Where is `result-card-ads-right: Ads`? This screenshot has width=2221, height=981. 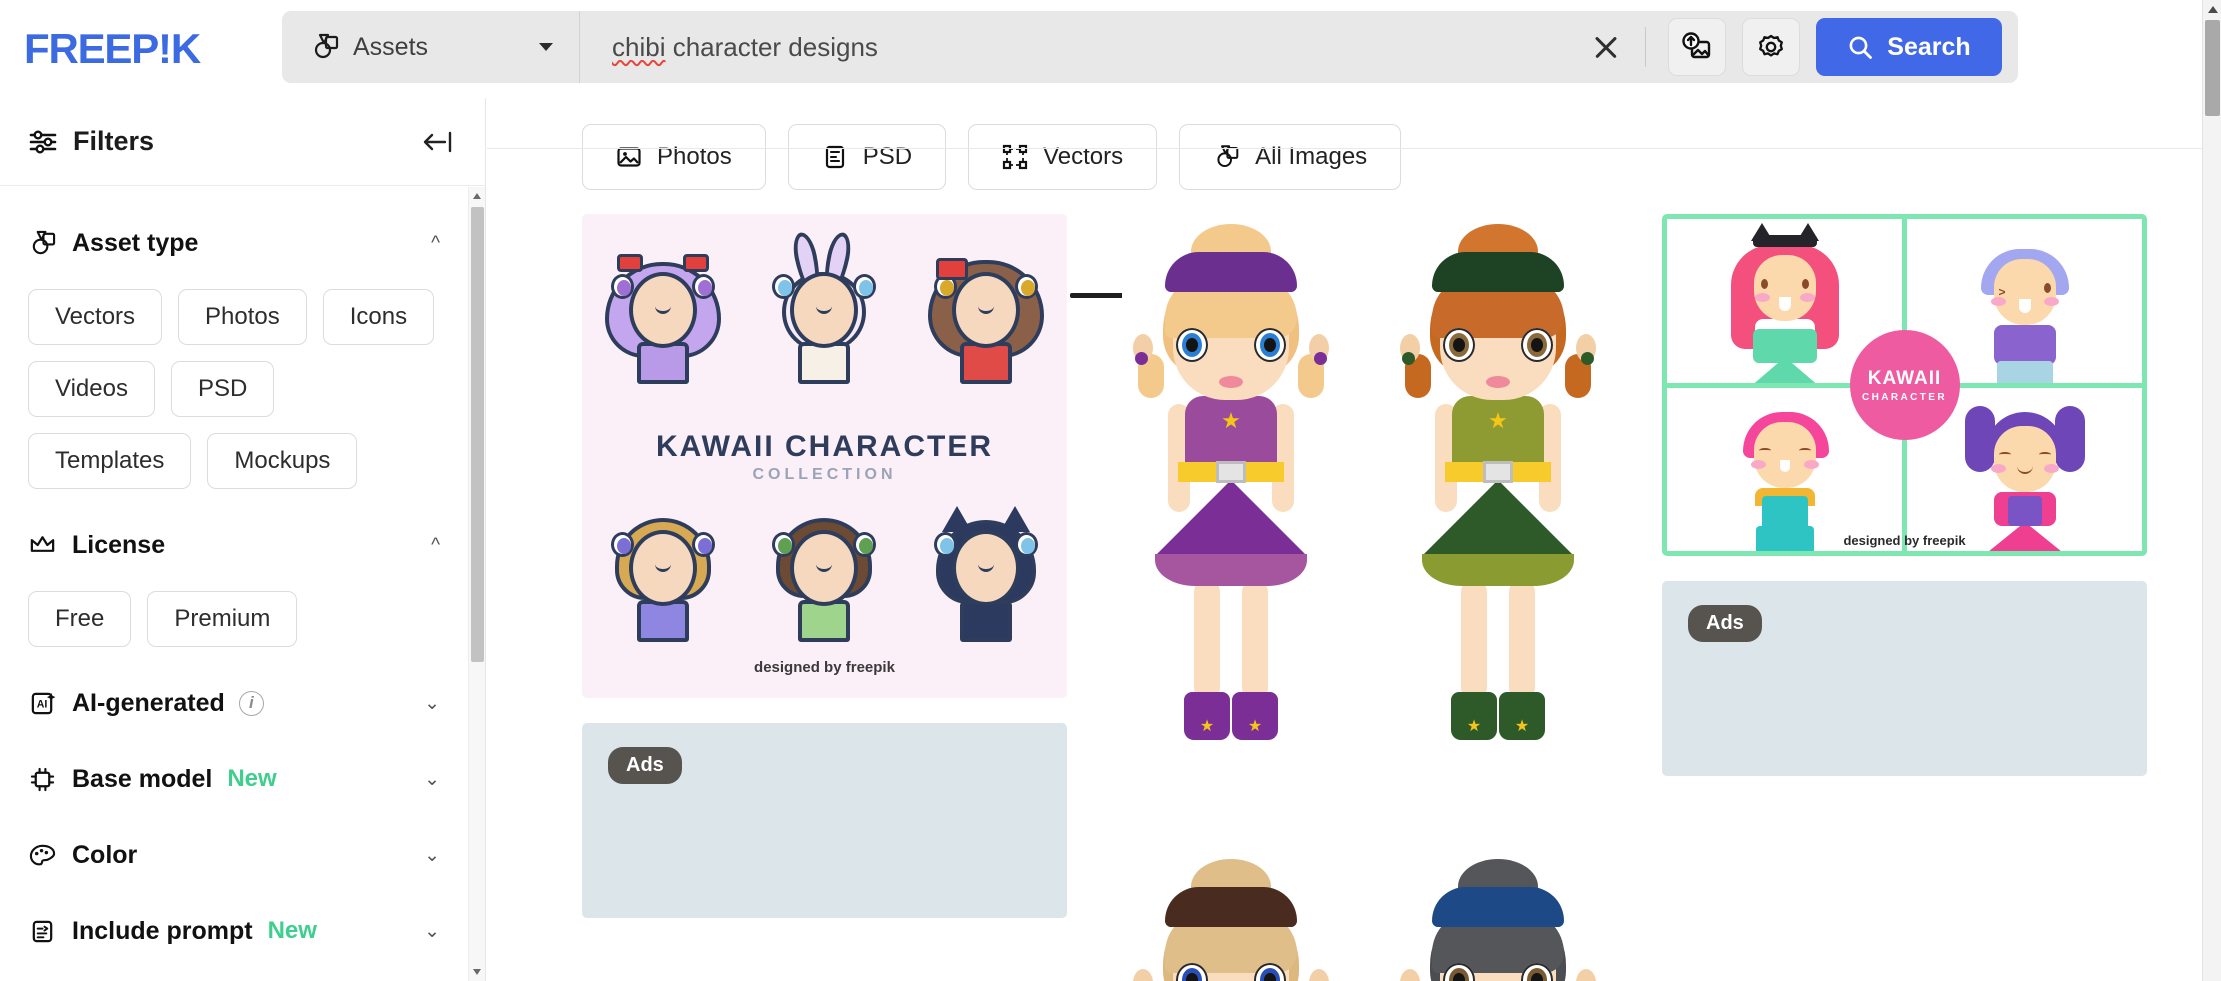
result-card-ads-right: Ads is located at coordinates (1904, 678).